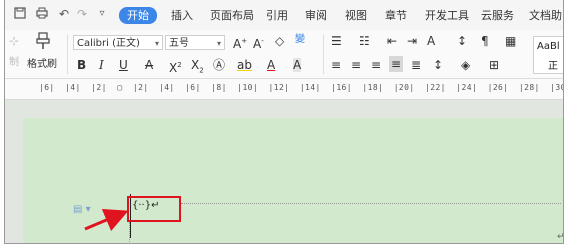 Image resolution: width=568 pixels, height=252 pixels. What do you see at coordinates (416, 65) in the screenshot?
I see `distributed-button: ≣` at bounding box center [416, 65].